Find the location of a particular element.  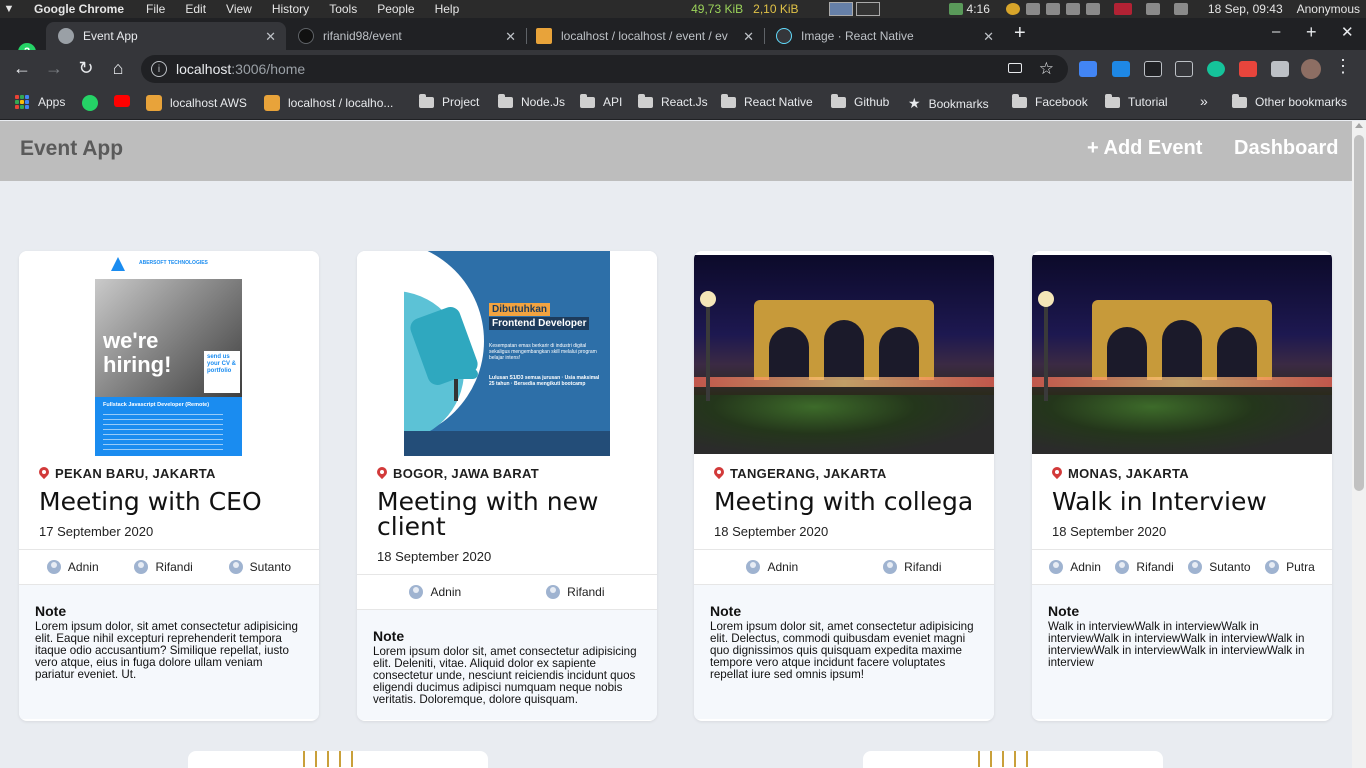

profile-avatar is located at coordinates (1311, 69).